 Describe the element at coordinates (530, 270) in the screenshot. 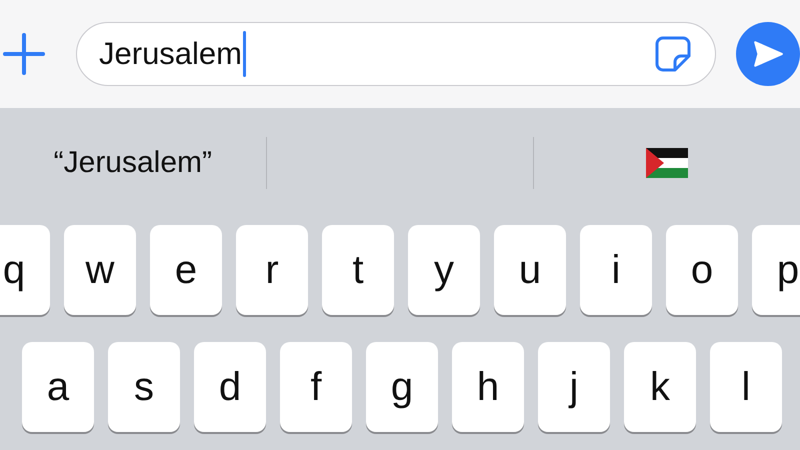

I see `keyboard-key: u` at that location.